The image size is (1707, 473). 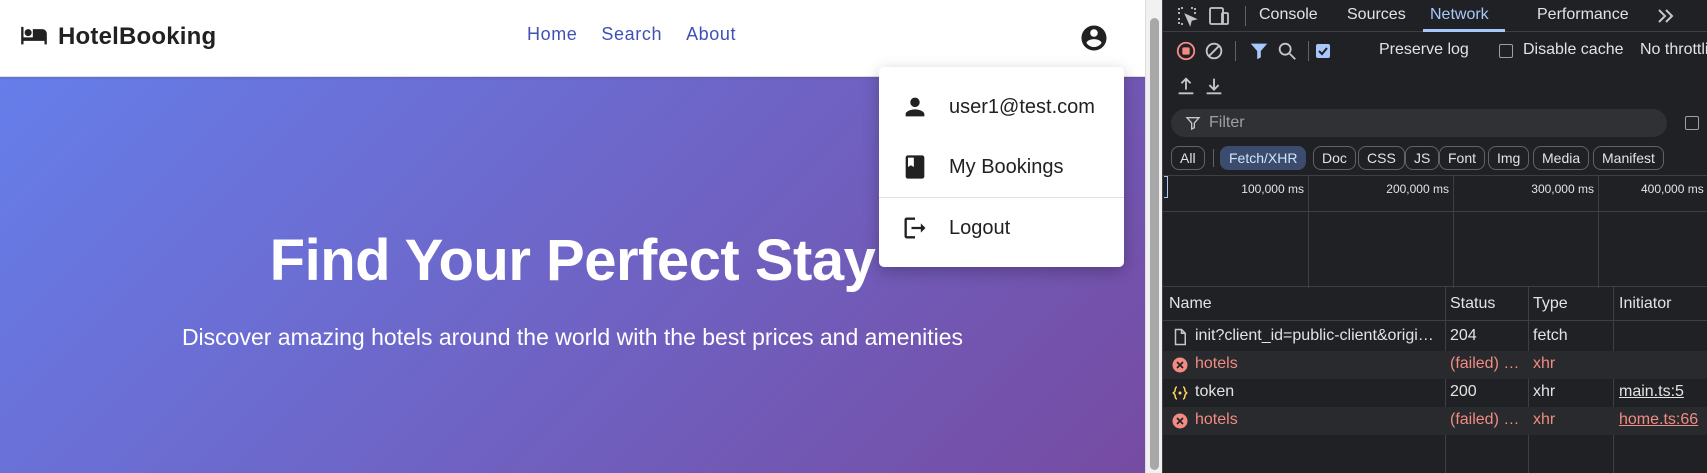 I want to click on import-har-icon, so click(x=1186, y=88).